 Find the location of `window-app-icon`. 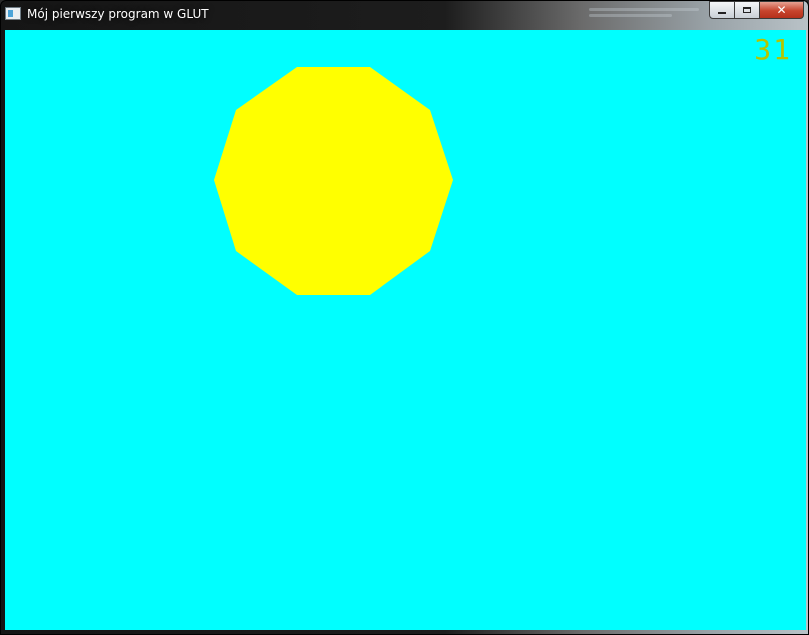

window-app-icon is located at coordinates (13, 13).